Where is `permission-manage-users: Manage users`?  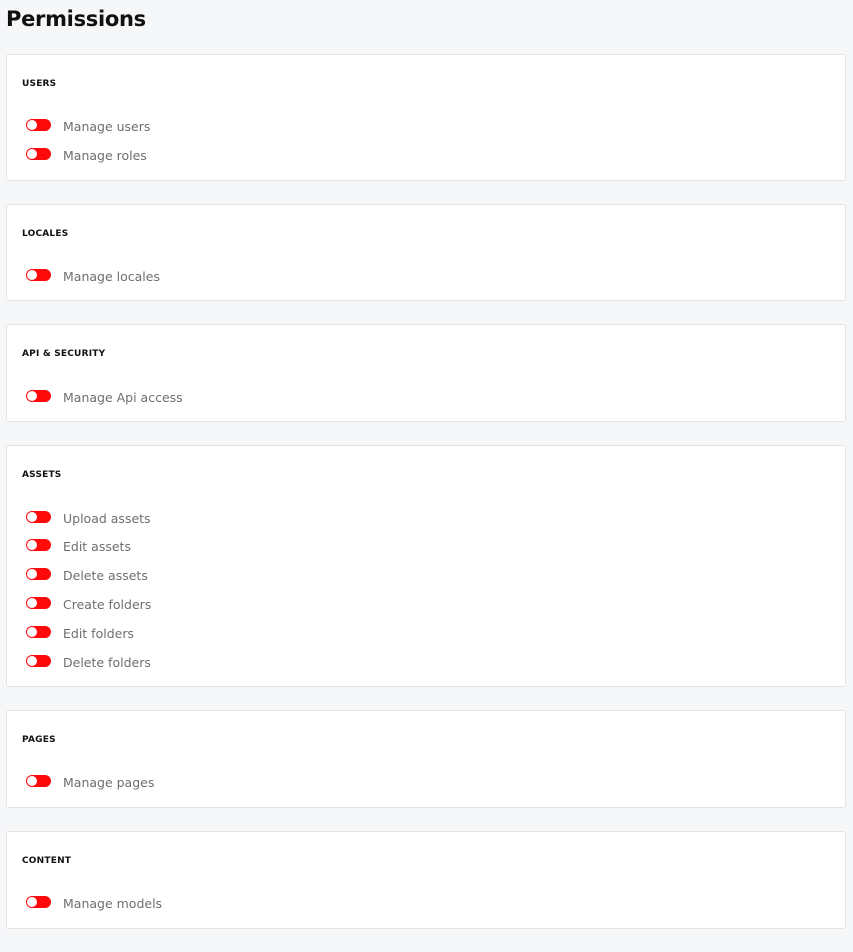 permission-manage-users: Manage users is located at coordinates (426, 127).